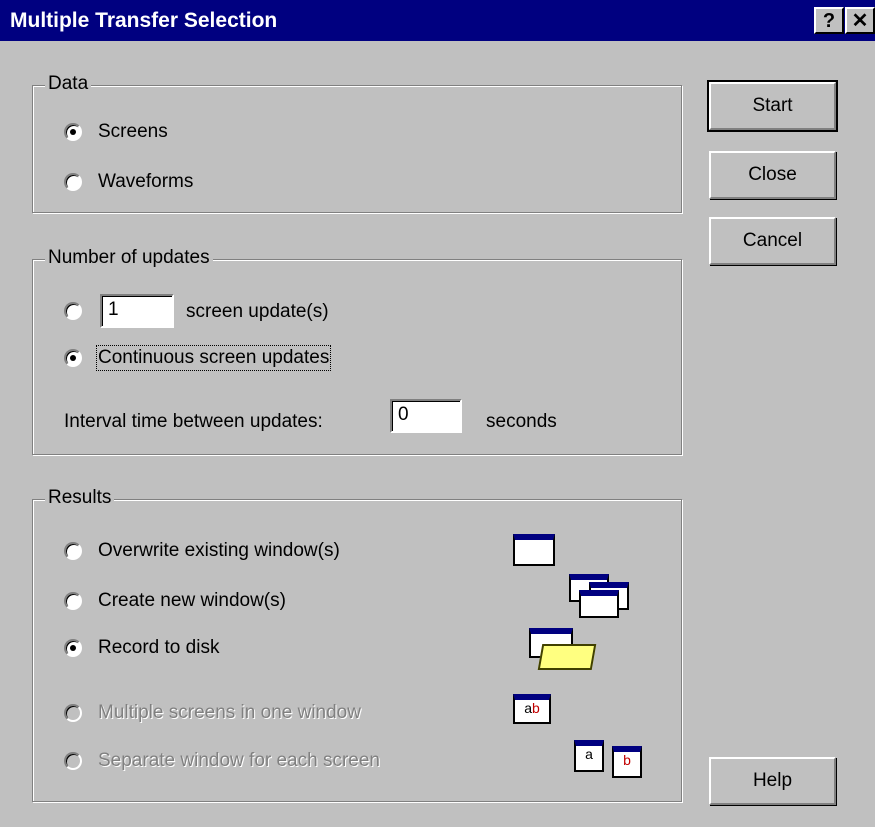  I want to click on update-count-suffix: screen update(s), so click(257, 311).